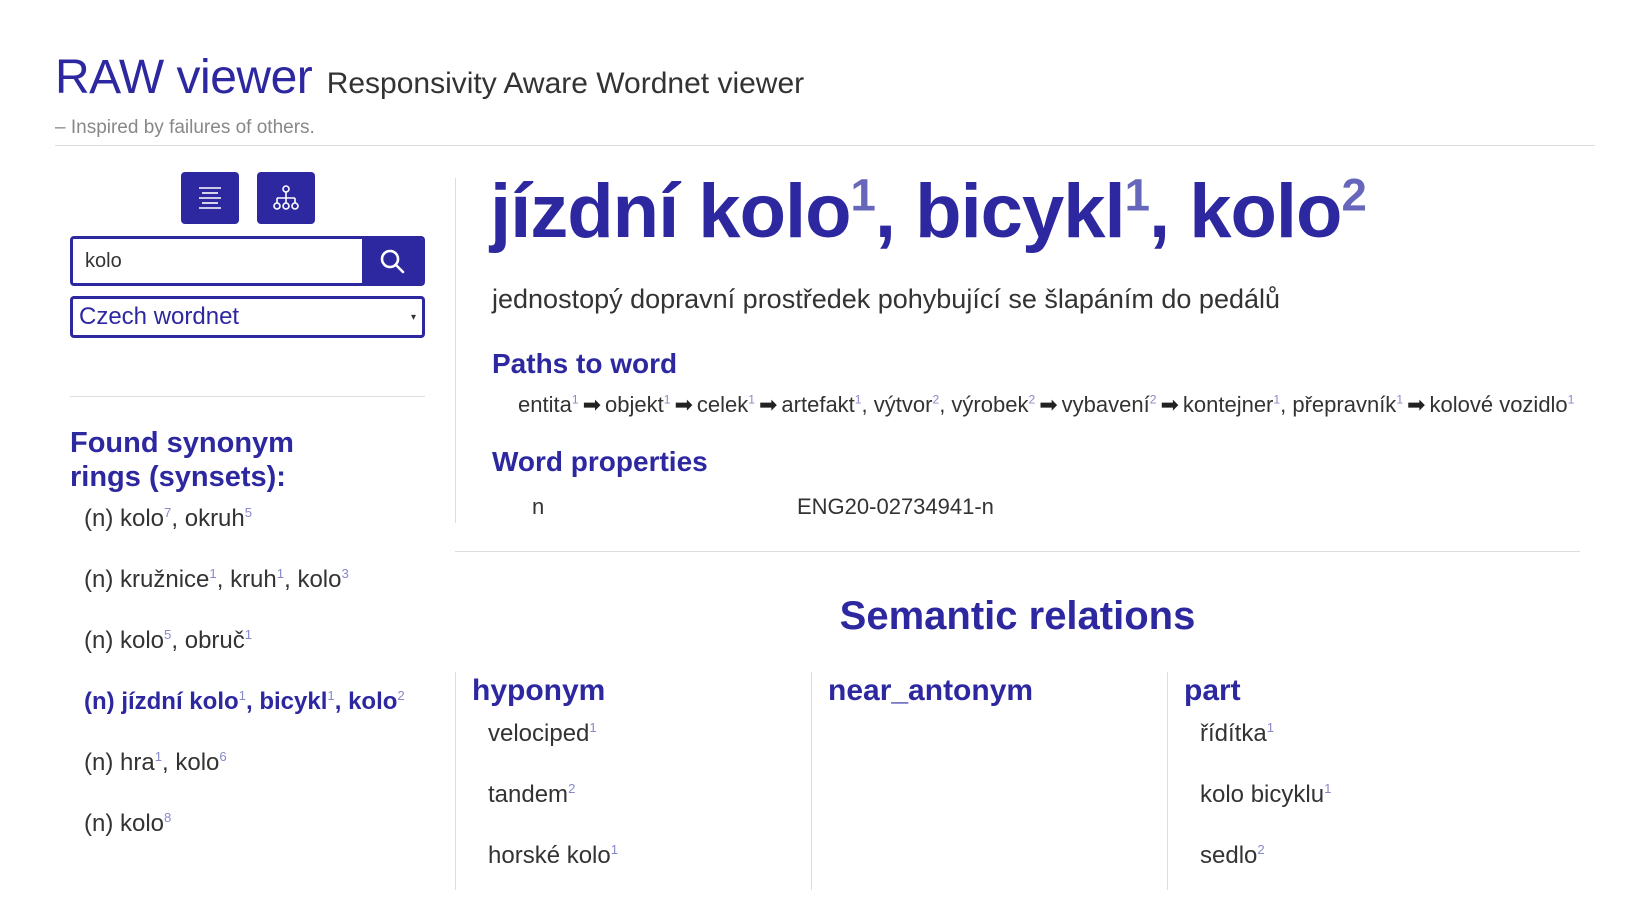  What do you see at coordinates (183, 701) in the screenshot?
I see `synset-word: jízdní kolo1` at bounding box center [183, 701].